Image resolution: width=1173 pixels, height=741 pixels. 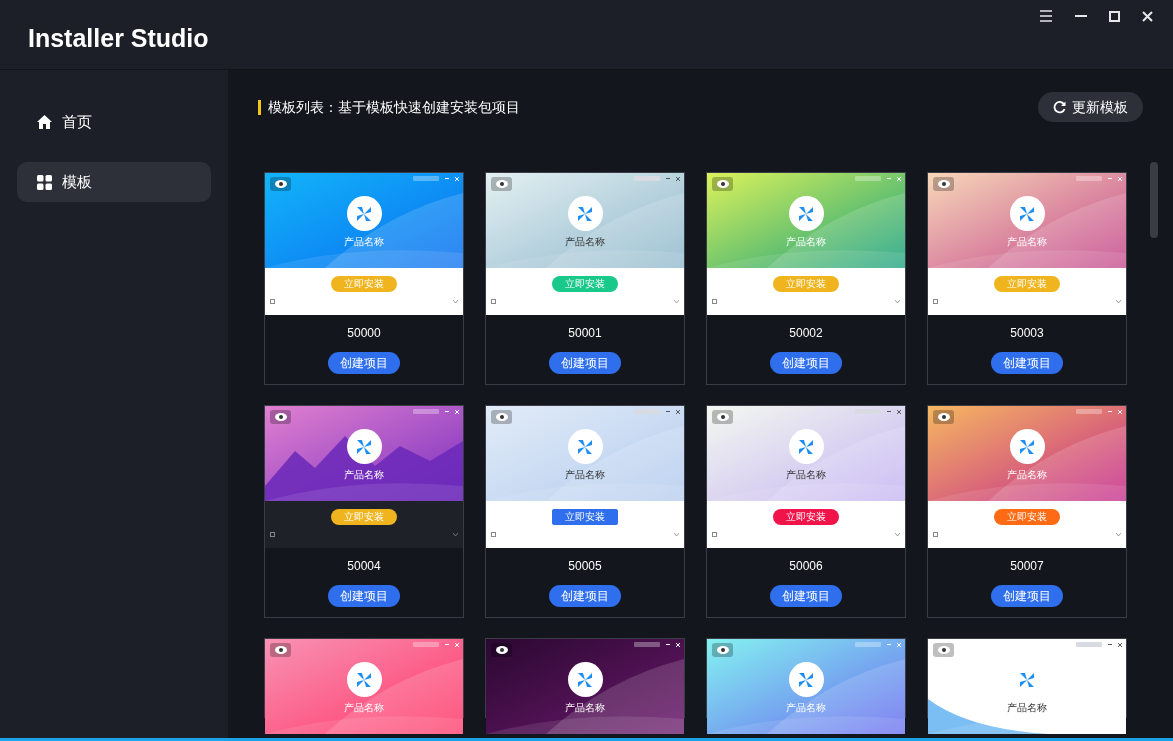 What do you see at coordinates (1059, 107) in the screenshot?
I see `refresh-icon` at bounding box center [1059, 107].